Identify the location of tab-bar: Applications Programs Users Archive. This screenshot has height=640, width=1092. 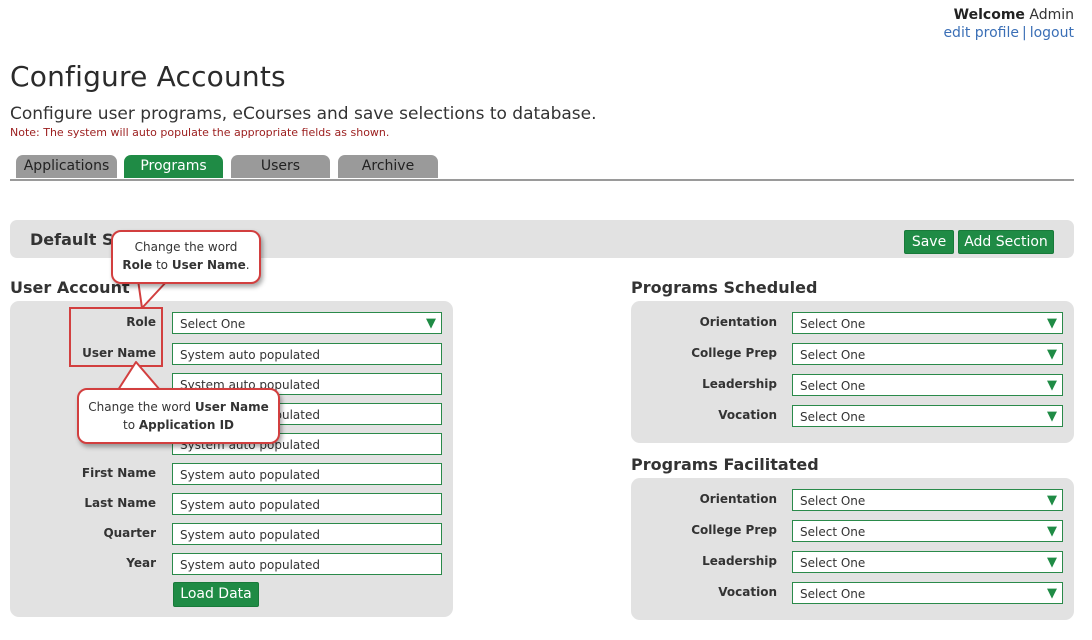
(542, 168).